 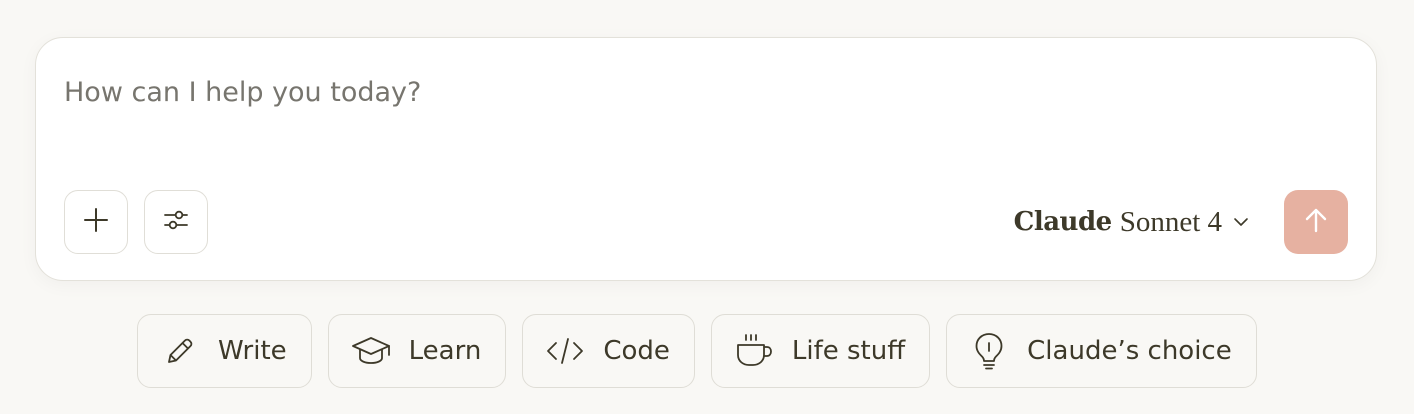 I want to click on suggestion-chip-label: Write, so click(x=252, y=351).